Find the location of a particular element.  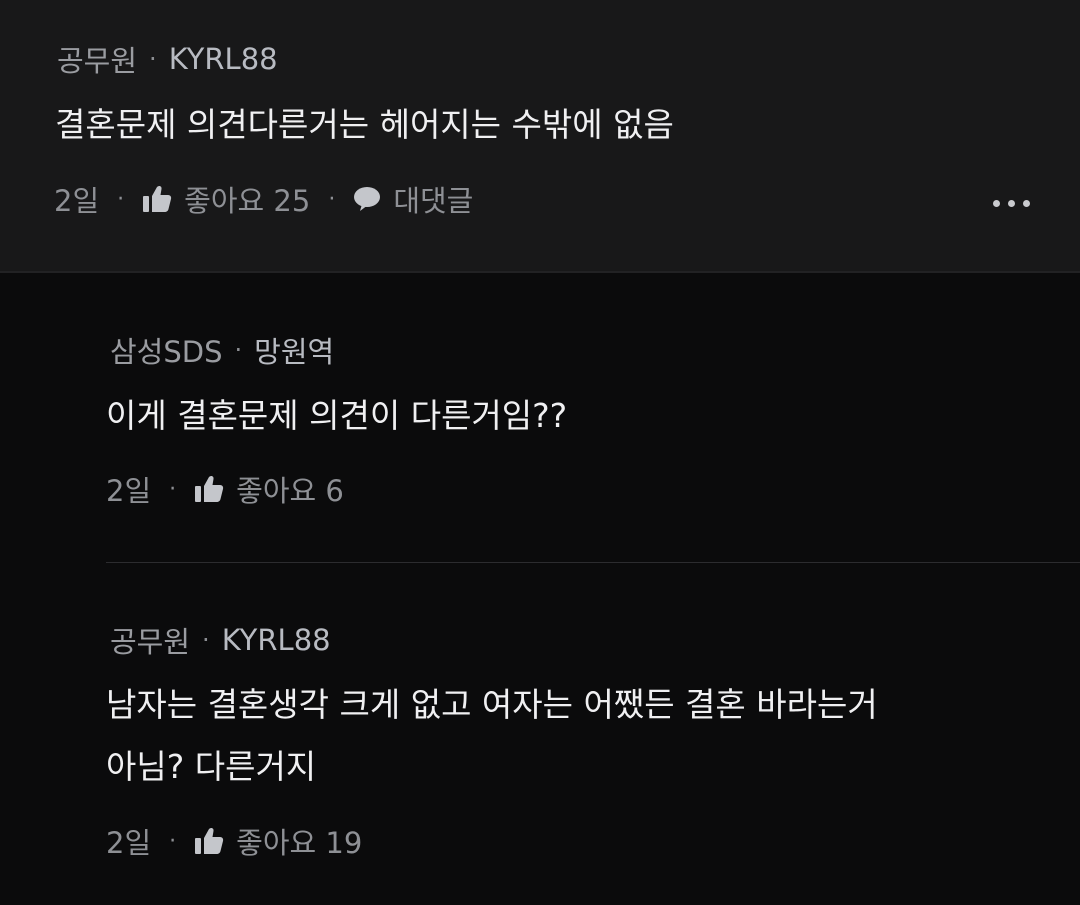

reply-text: 이게 결혼문제 의견이 다른거임?? is located at coordinates (337, 415).